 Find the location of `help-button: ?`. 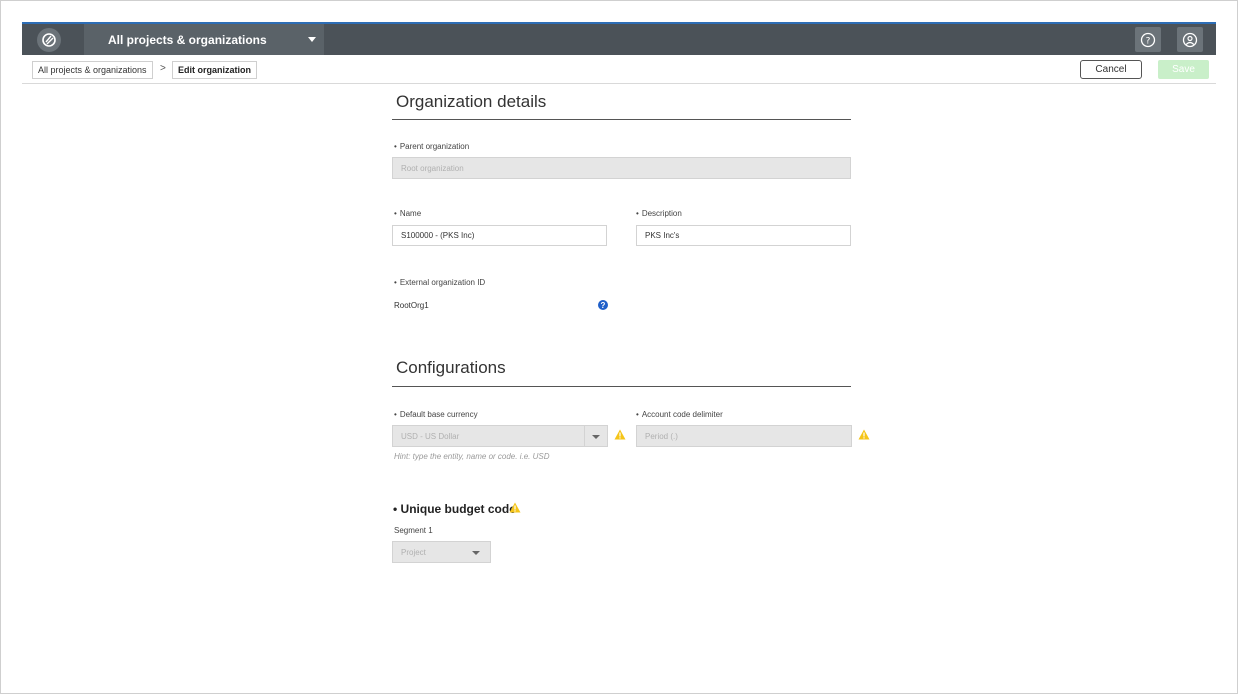

help-button: ? is located at coordinates (1148, 39).